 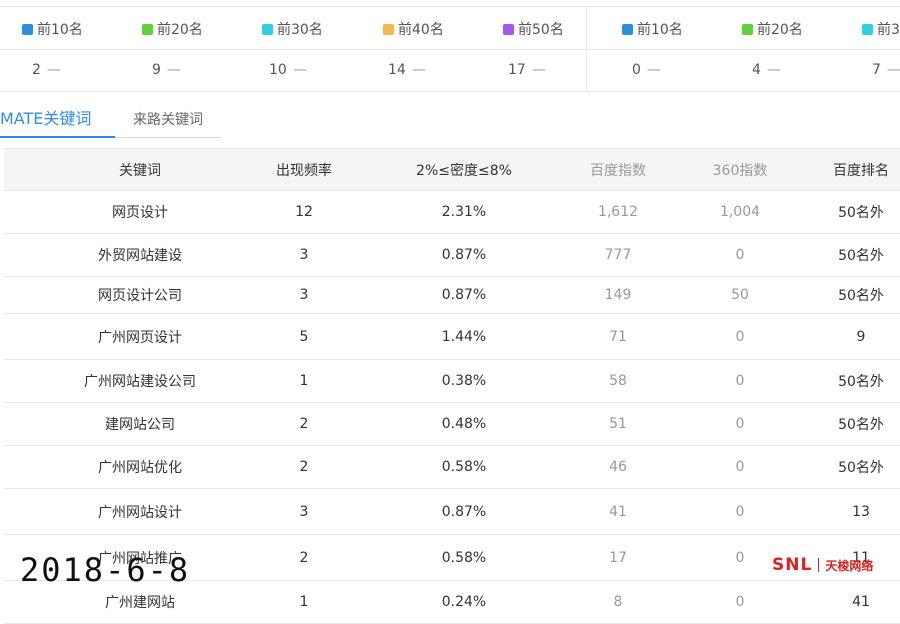 What do you see at coordinates (278, 70) in the screenshot?
I see `rank-count-value: 10` at bounding box center [278, 70].